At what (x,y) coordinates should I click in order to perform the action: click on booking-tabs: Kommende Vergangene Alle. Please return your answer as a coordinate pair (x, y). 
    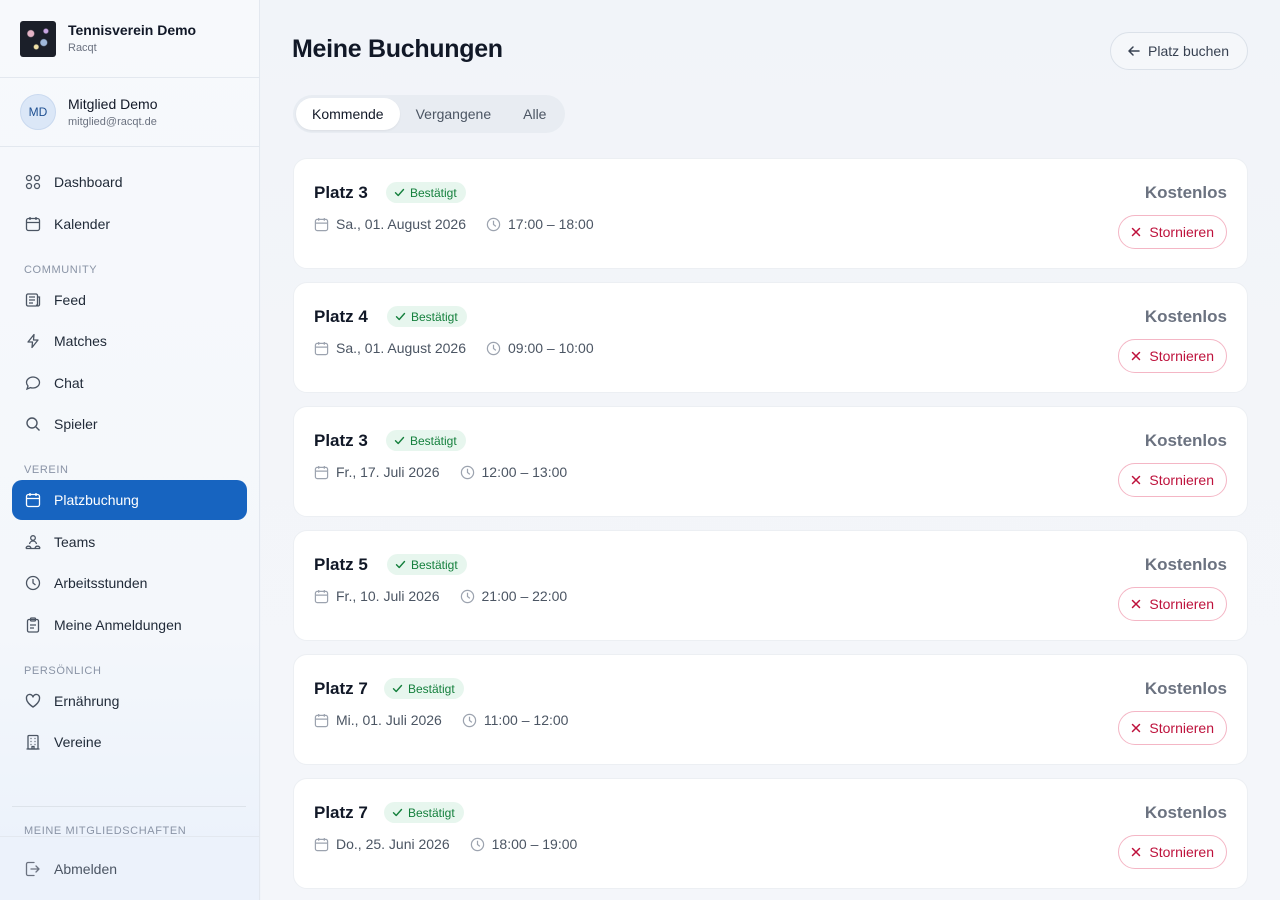
    Looking at the image, I should click on (429, 114).